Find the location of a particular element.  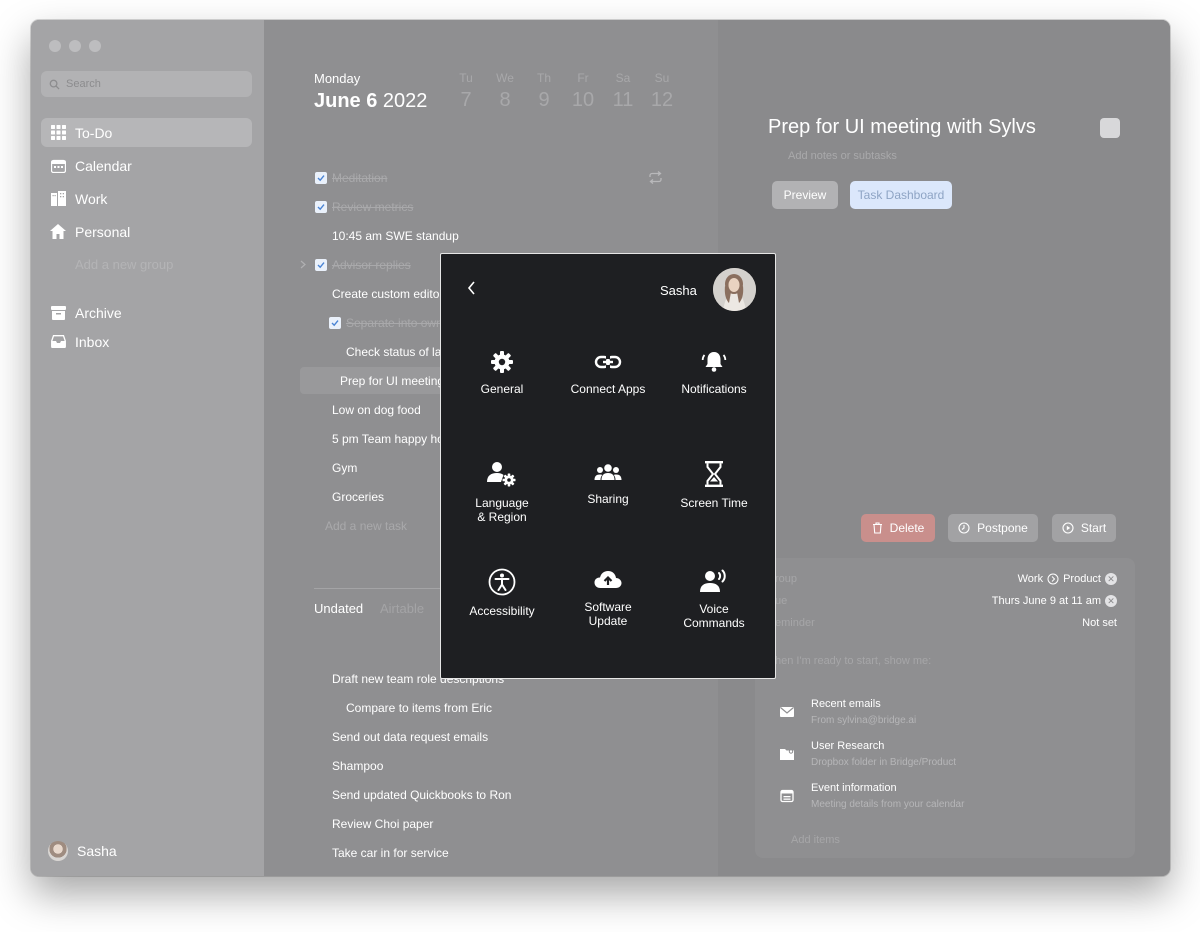

chevron-circle-right-icon is located at coordinates (1053, 579).